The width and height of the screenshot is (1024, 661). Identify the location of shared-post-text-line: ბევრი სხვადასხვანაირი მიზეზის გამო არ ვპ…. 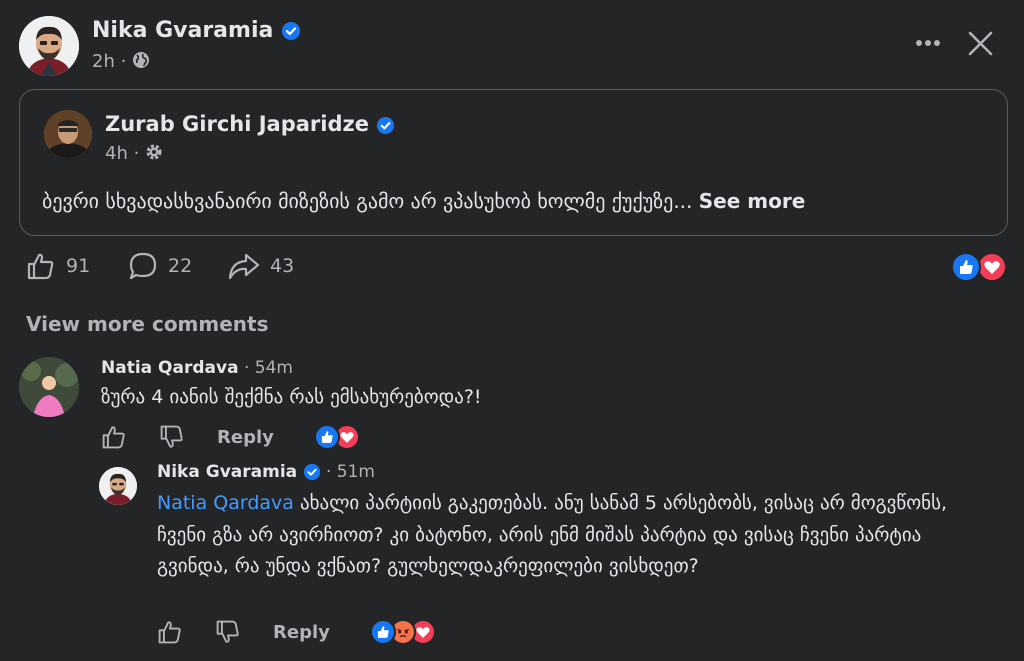
(423, 201).